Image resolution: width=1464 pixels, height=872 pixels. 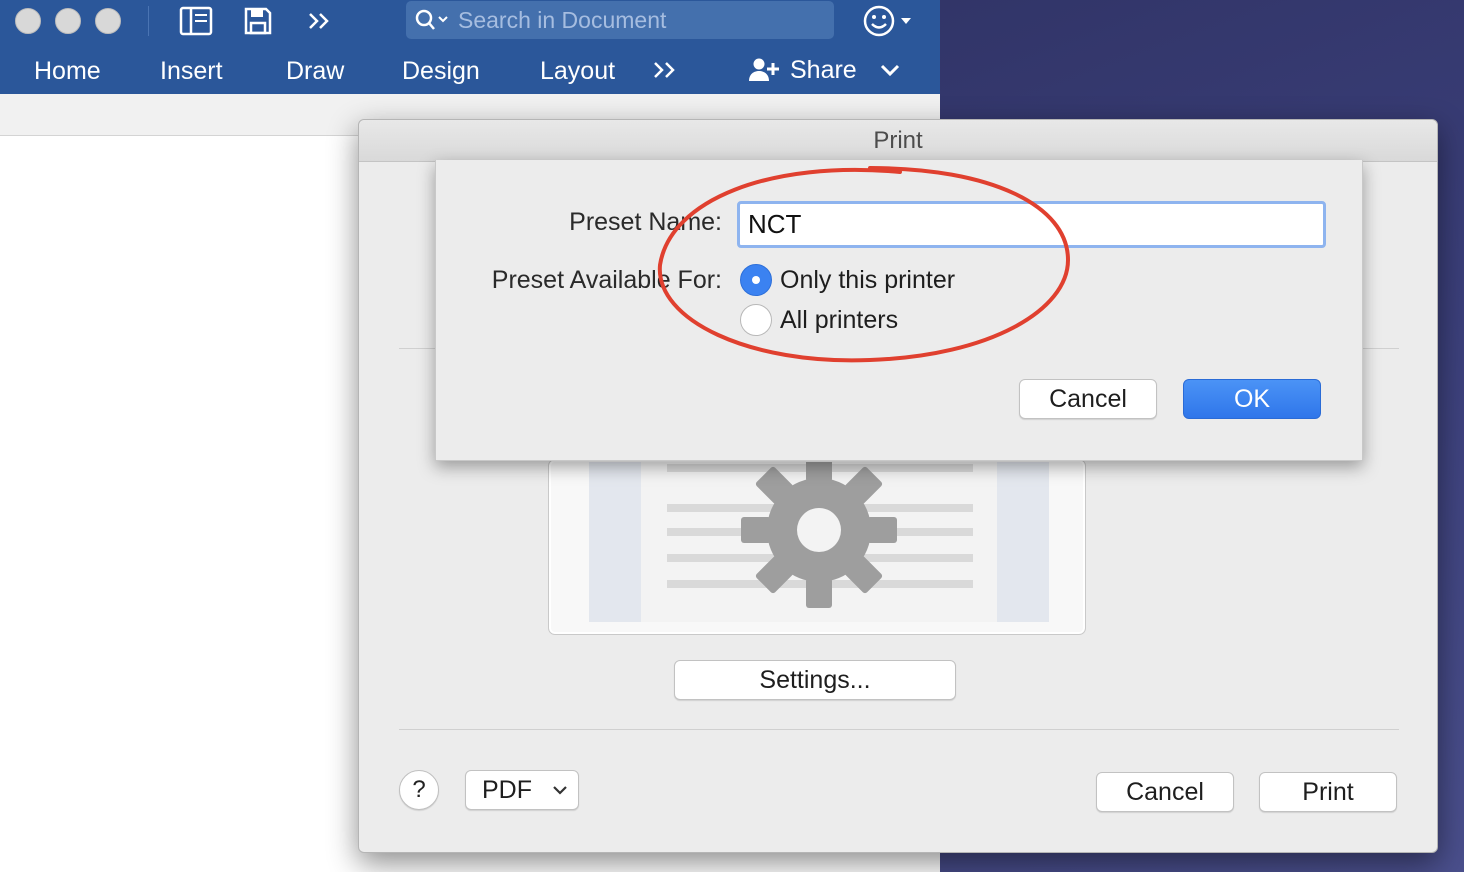 I want to click on toolbar-divider, so click(x=148, y=21).